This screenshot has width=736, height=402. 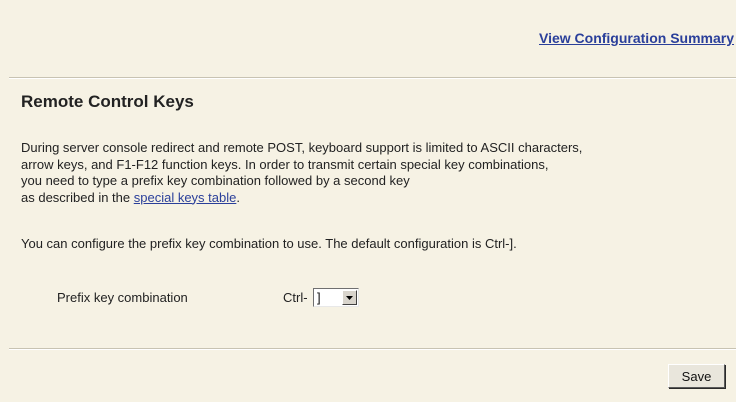 What do you see at coordinates (636, 38) in the screenshot?
I see `view-configuration-summary-link: View Configuration Summary` at bounding box center [636, 38].